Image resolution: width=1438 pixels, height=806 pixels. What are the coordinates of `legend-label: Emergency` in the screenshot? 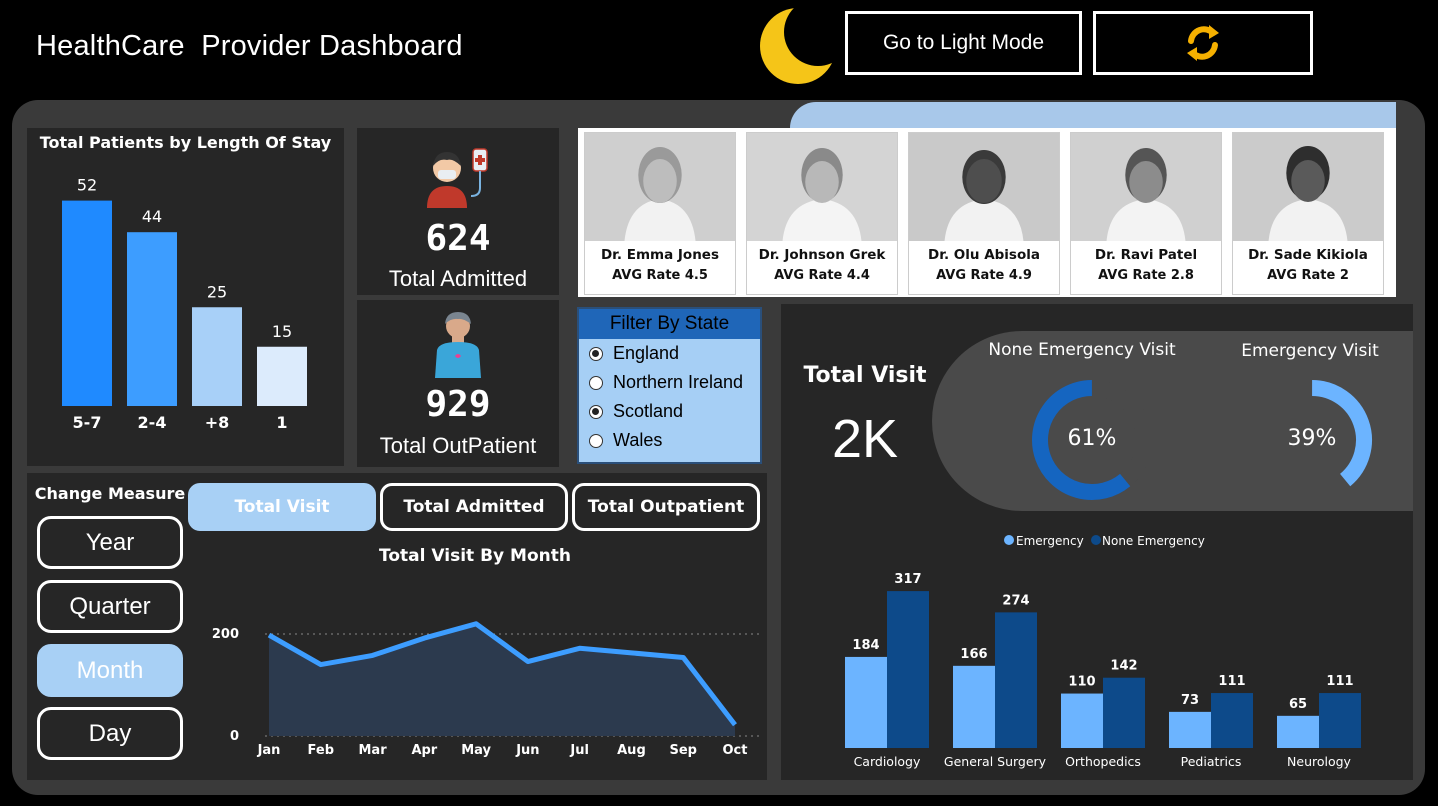 It's located at (1050, 541).